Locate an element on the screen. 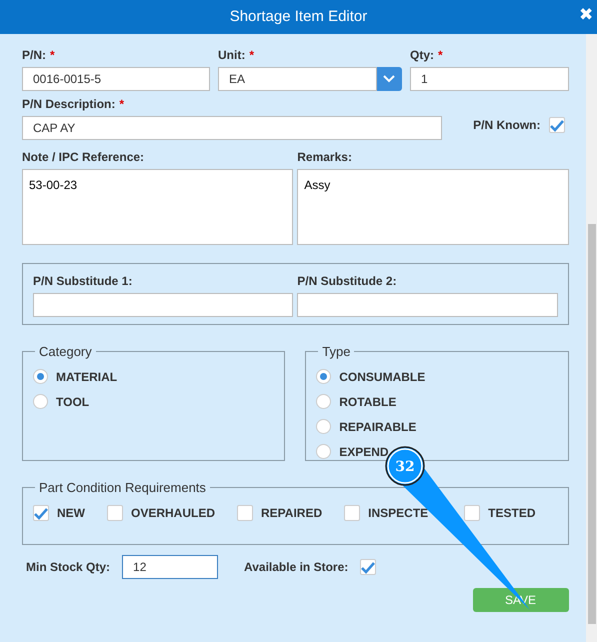 The height and width of the screenshot is (642, 597). text-area: 53-00-23 is located at coordinates (158, 207).